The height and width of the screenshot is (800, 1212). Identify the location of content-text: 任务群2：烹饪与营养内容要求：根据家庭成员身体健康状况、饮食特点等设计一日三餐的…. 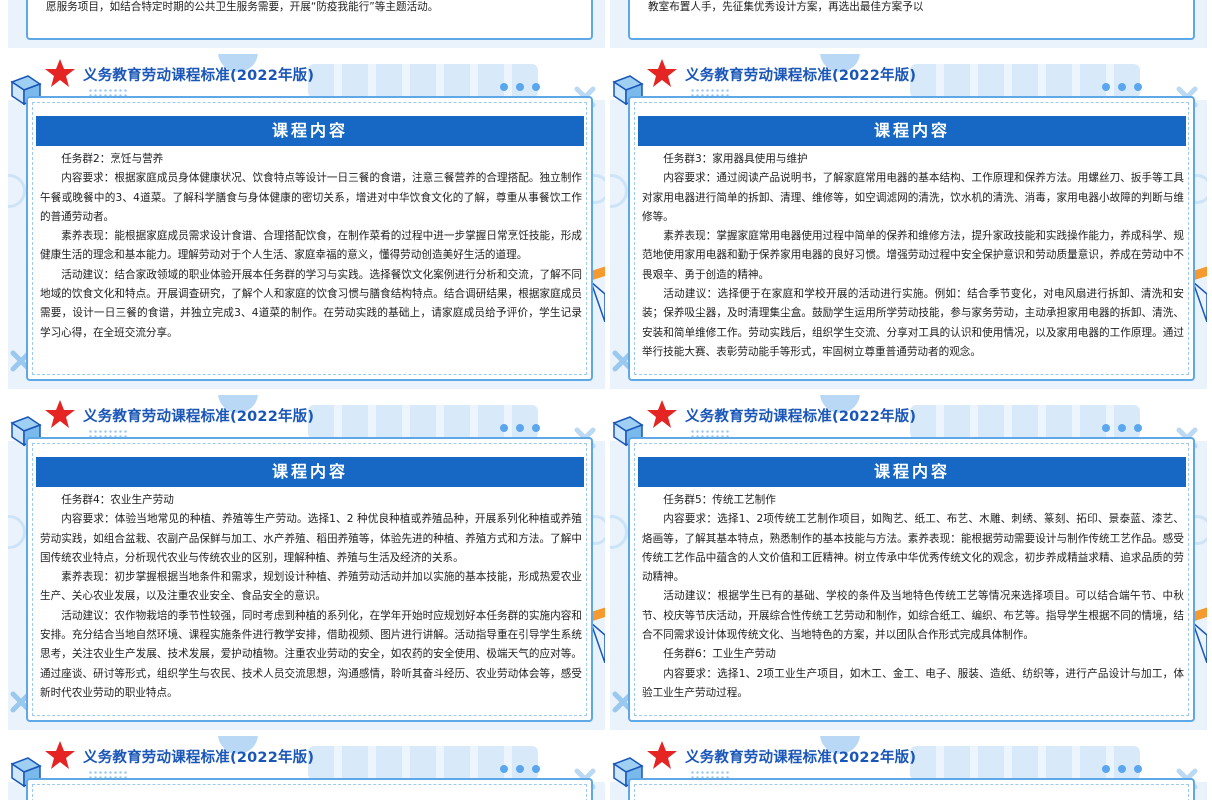
(311, 246).